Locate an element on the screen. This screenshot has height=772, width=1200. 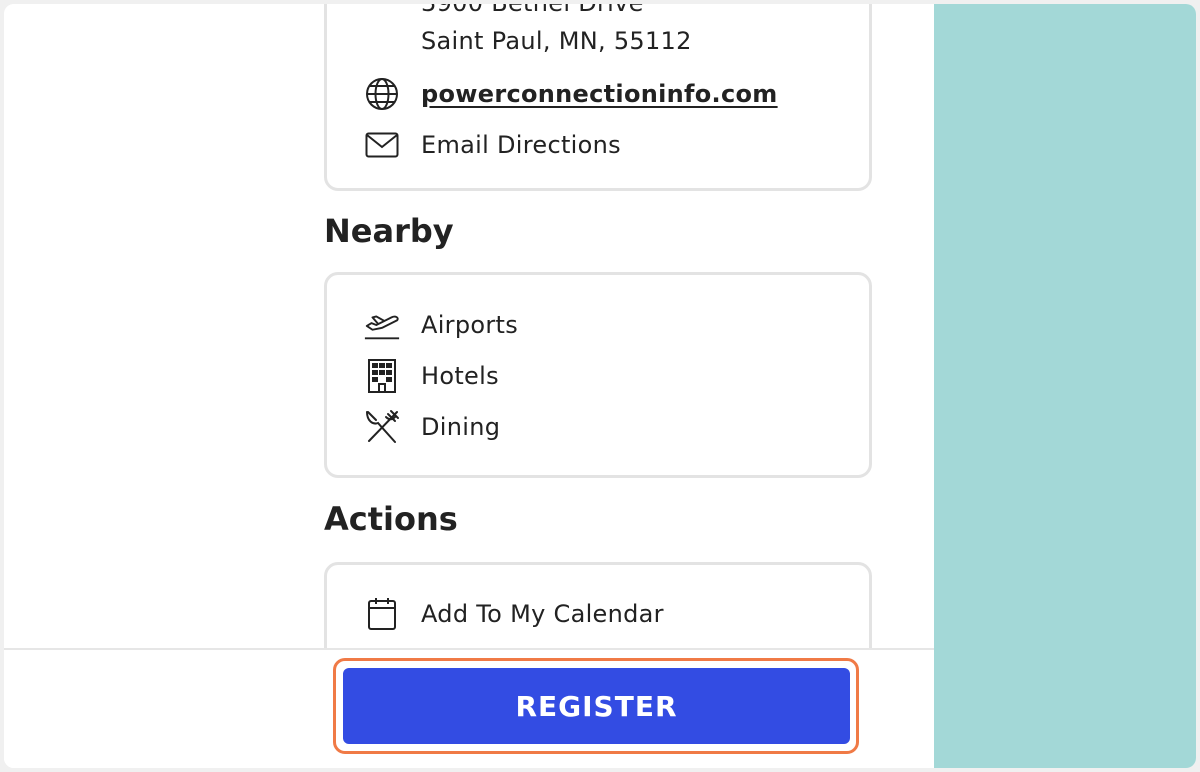
add-to-calendar-row: Add To My Calendar is located at coordinates (513, 614).